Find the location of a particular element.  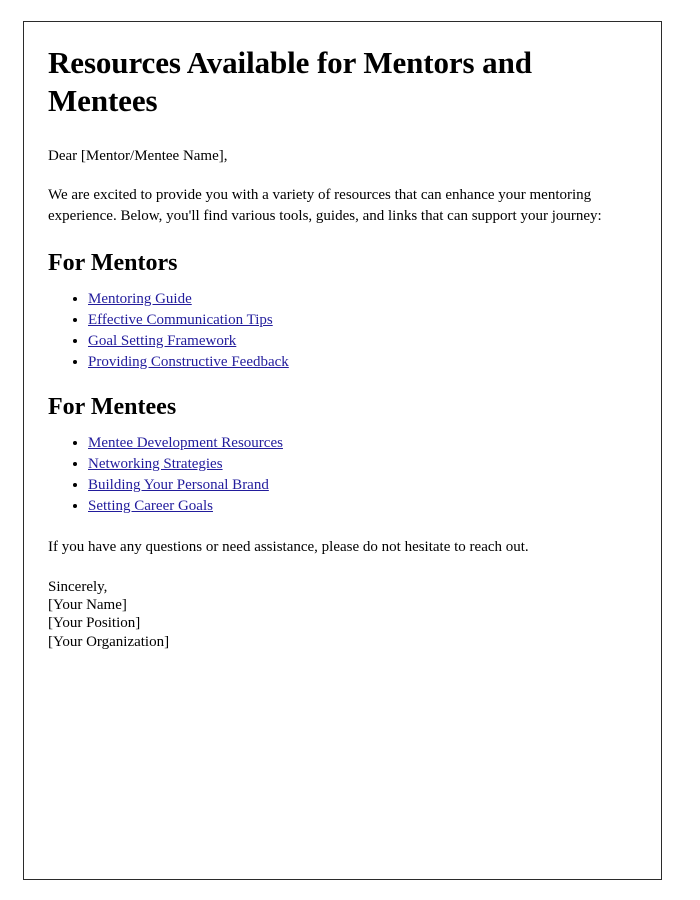

link-networking-strategies: Networking Strategies is located at coordinates (155, 464).